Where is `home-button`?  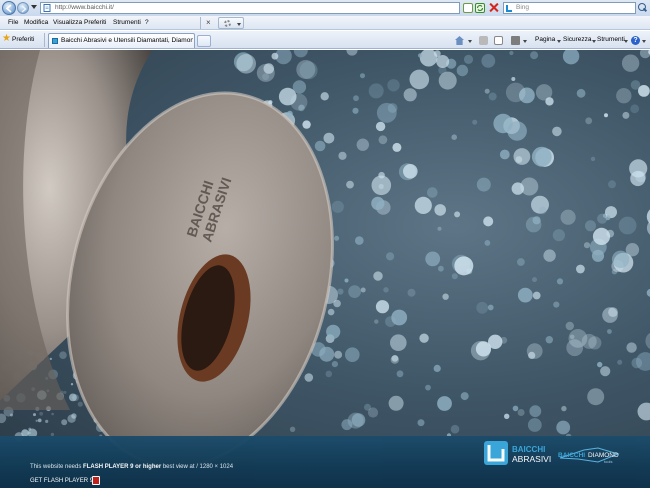
home-button is located at coordinates (465, 41).